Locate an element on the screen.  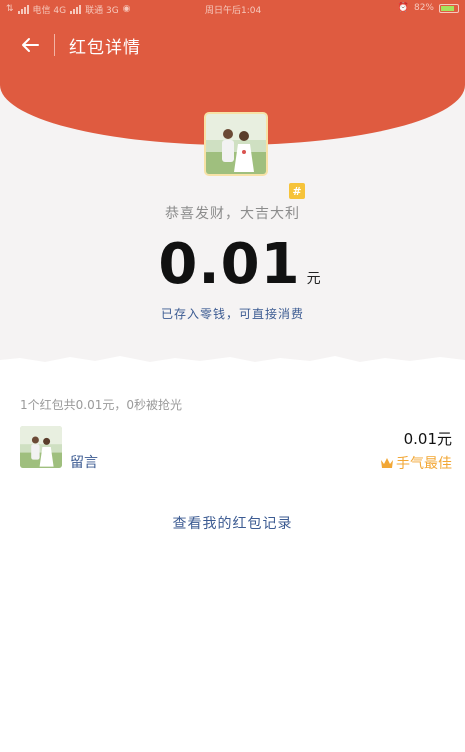
wechat-icon: ◉ is located at coordinates (126, 9).